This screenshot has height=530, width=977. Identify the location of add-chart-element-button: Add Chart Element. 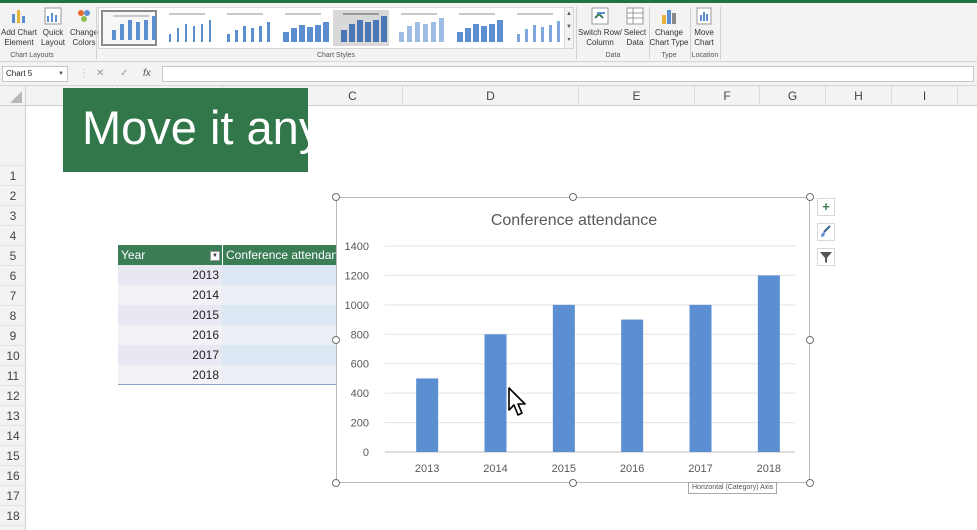
(19, 27).